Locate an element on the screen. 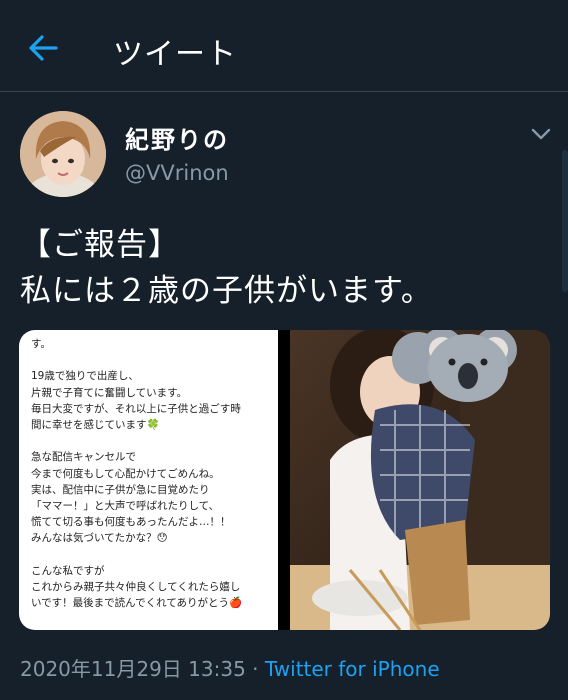 The image size is (568, 700). back-button is located at coordinates (44, 48).